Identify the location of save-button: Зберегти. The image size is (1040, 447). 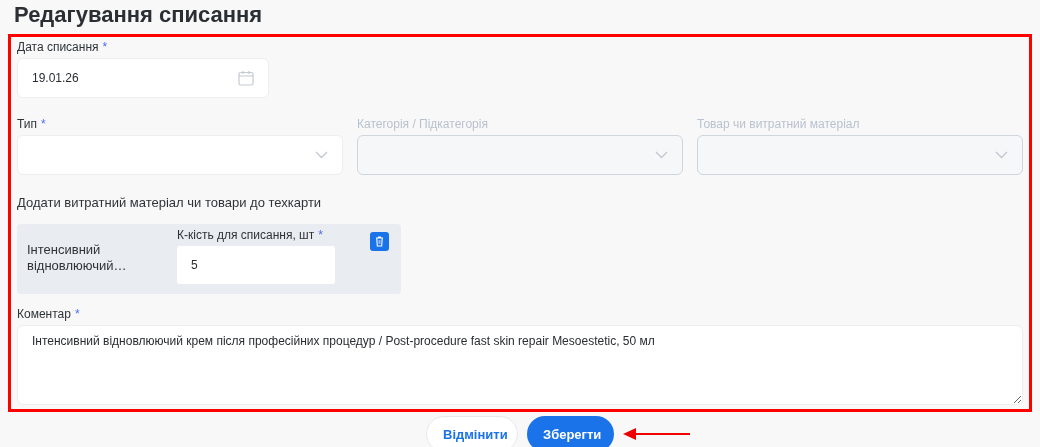
(570, 431).